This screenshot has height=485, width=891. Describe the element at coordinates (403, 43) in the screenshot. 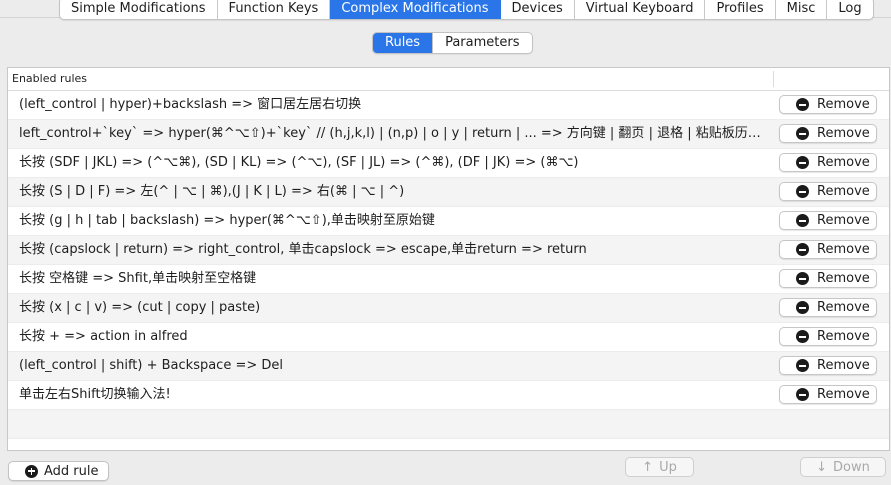

I see `segment-rules: Rules` at that location.